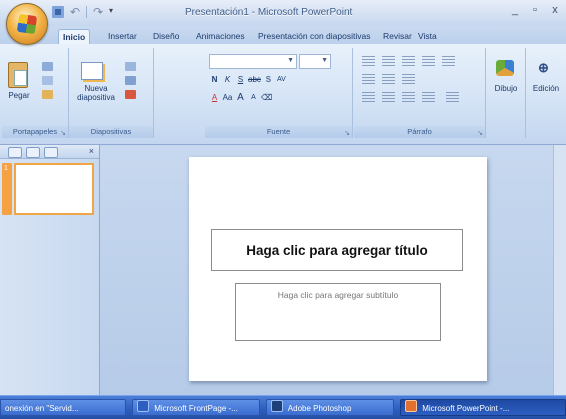  What do you see at coordinates (92, 71) in the screenshot?
I see `new-slide-icon` at bounding box center [92, 71].